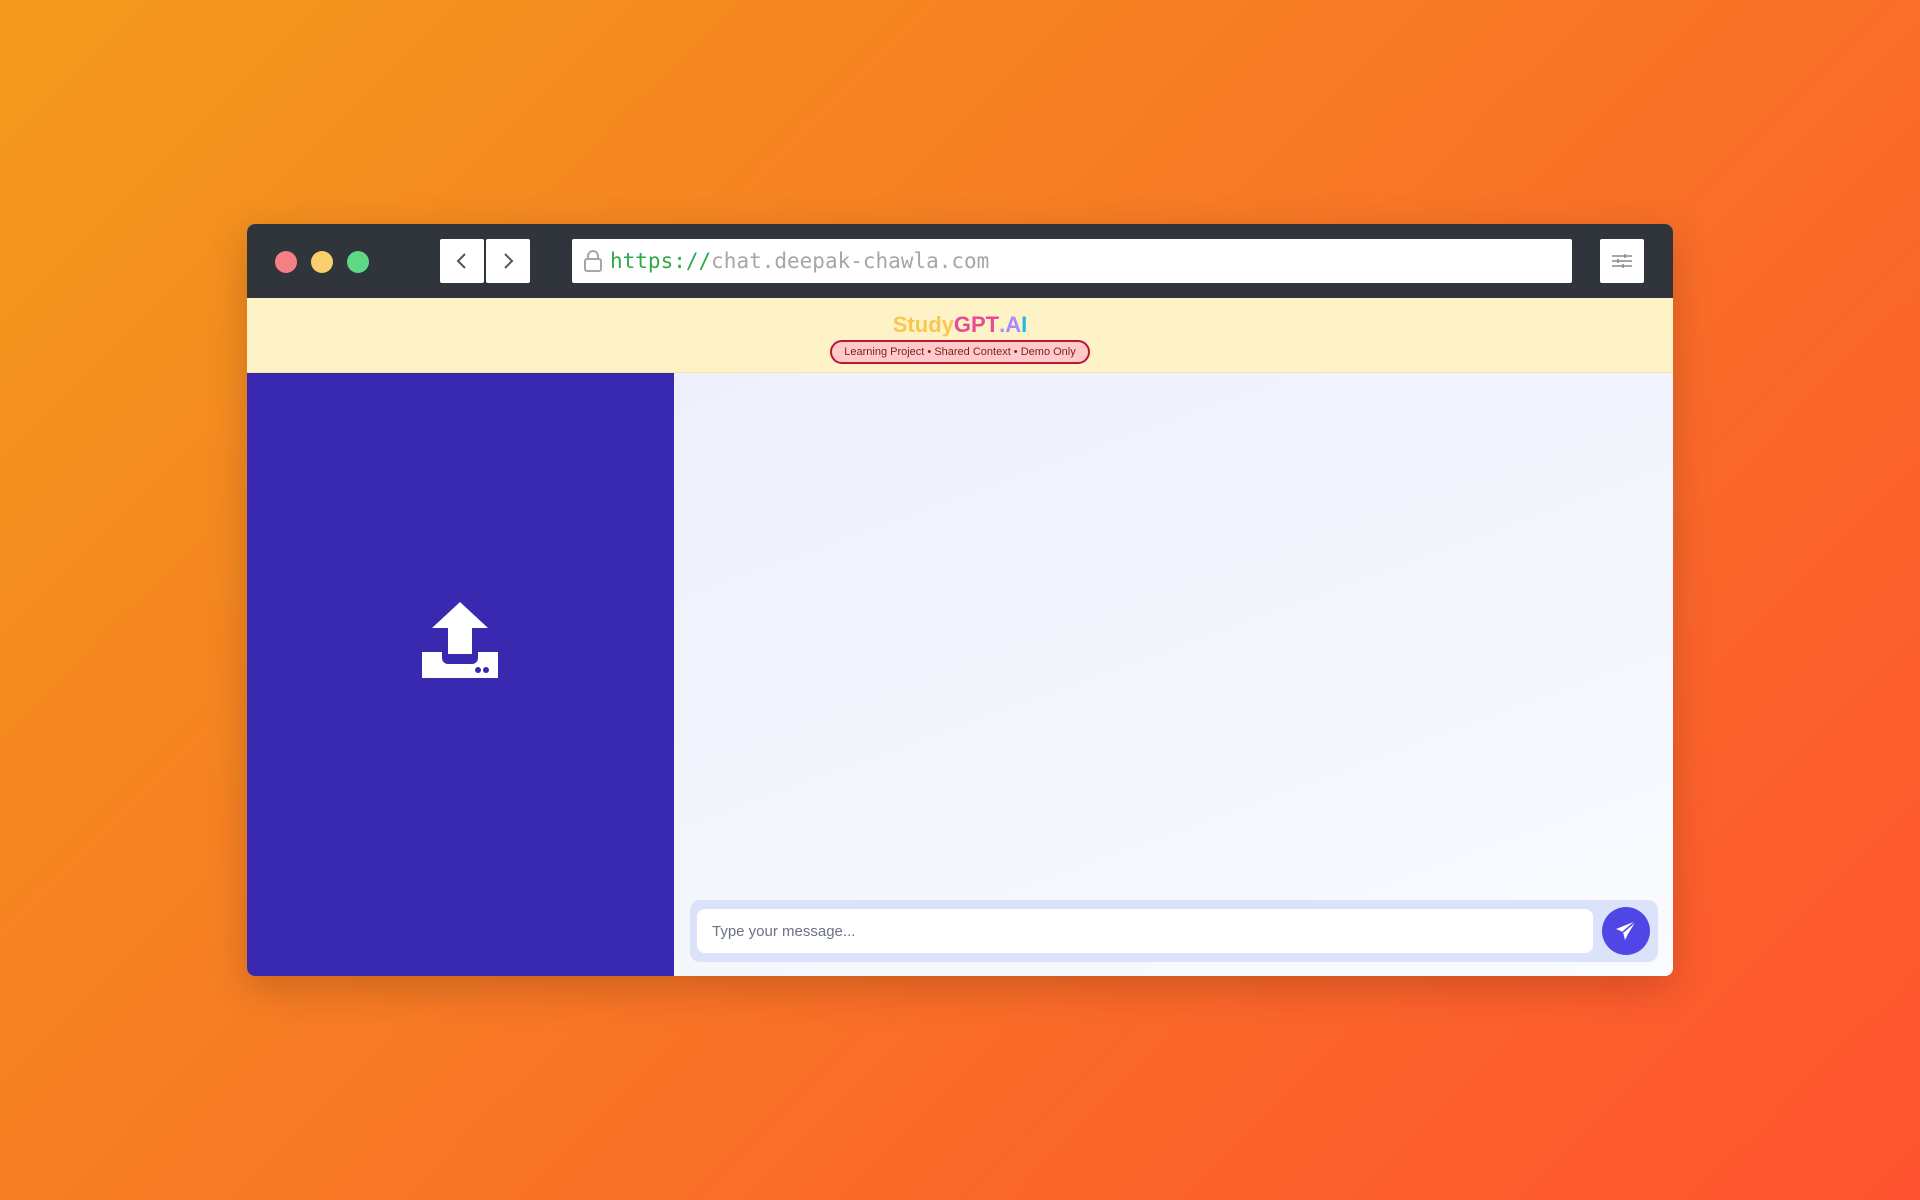 This screenshot has width=1920, height=1200. I want to click on browser-titlebar: https://chat.deepak-chawla.com, so click(960, 261).